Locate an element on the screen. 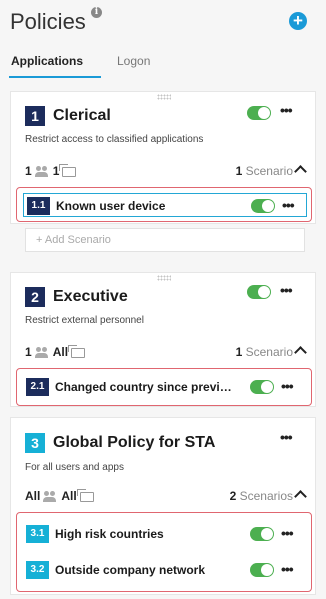 Image resolution: width=326 pixels, height=599 pixels. tab-logon: Logon is located at coordinates (133, 61).